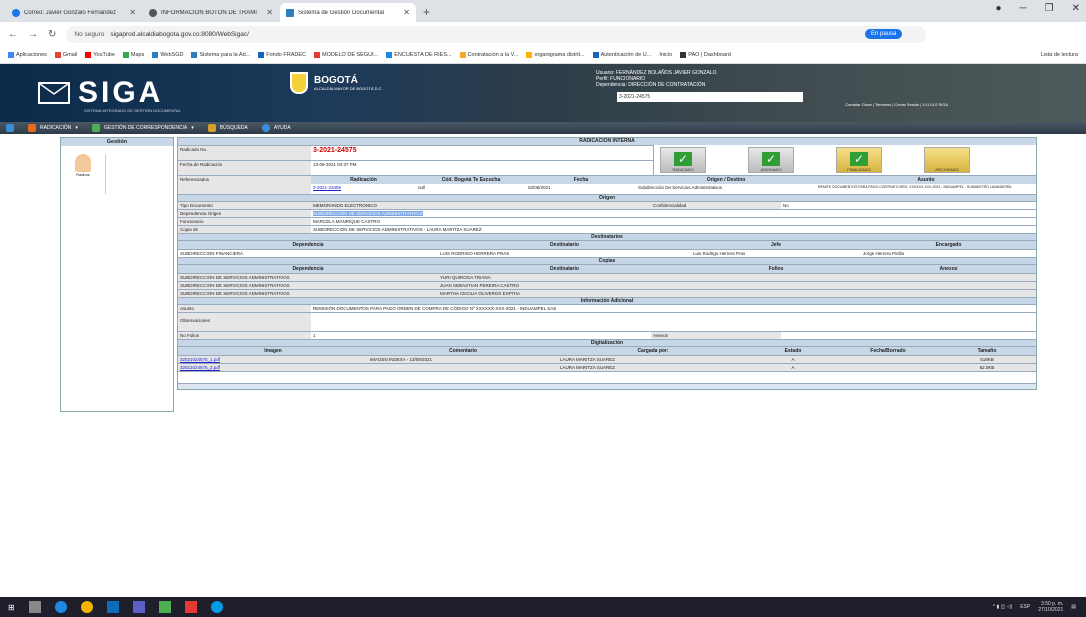  I want to click on new-tab-button: +, so click(427, 13).